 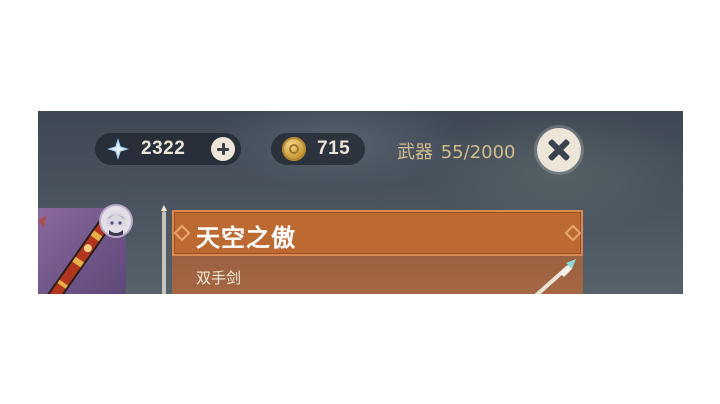 I want to click on mora-counter: 715, so click(x=318, y=149).